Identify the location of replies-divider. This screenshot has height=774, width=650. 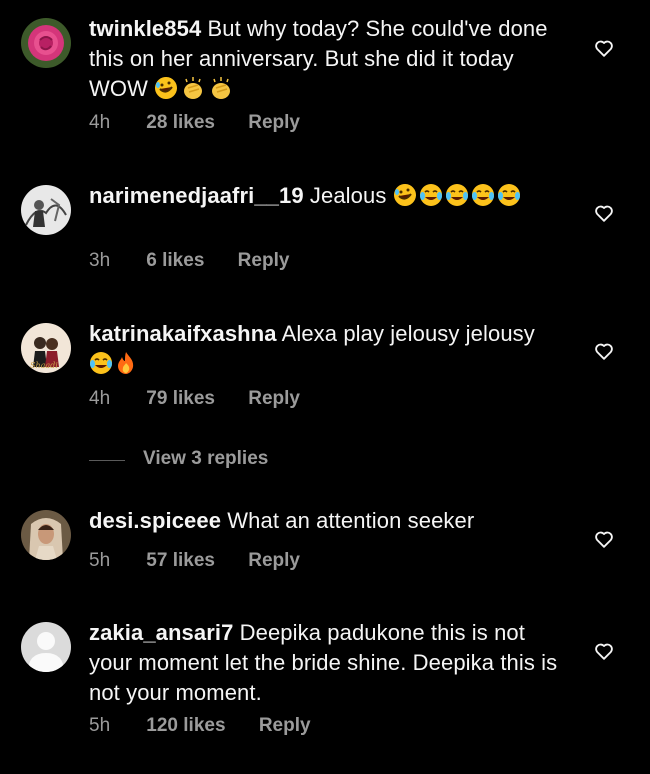
(107, 460).